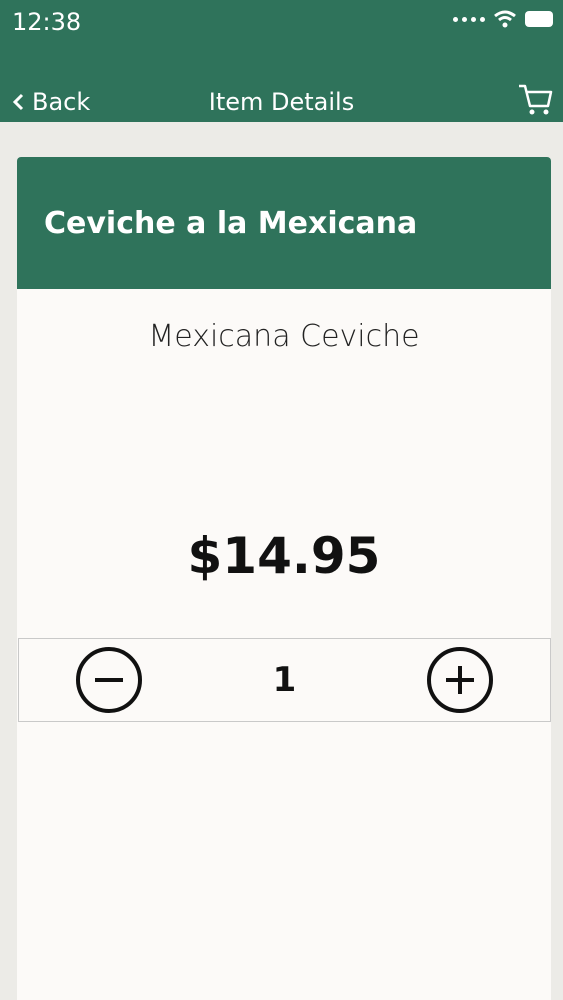 This screenshot has width=563, height=1000. What do you see at coordinates (47, 22) in the screenshot?
I see `status-time: 12:38` at bounding box center [47, 22].